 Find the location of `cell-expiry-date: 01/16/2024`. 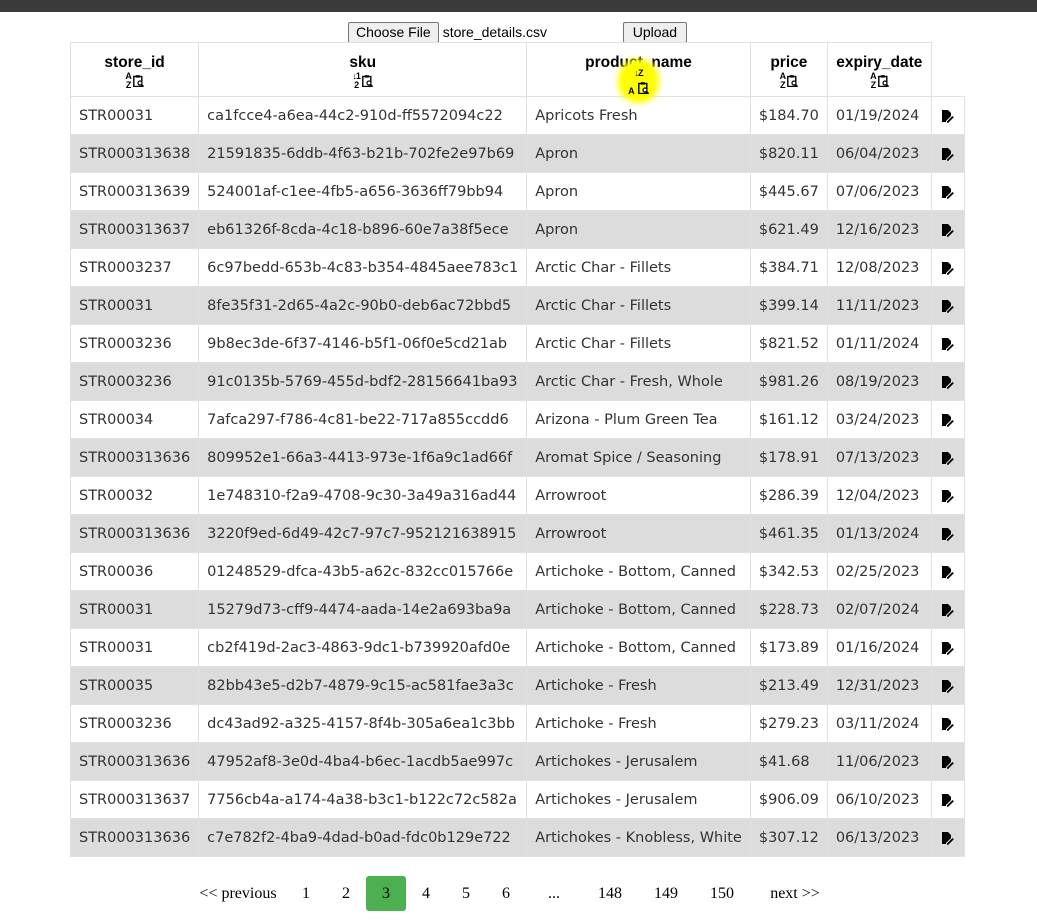

cell-expiry-date: 01/16/2024 is located at coordinates (879, 647).